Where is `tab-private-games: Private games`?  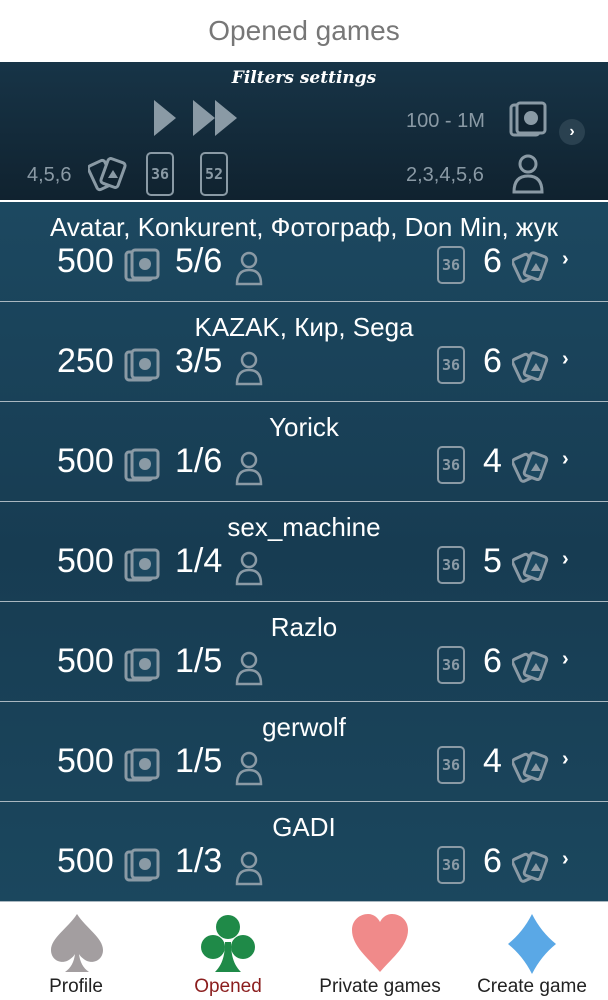 tab-private-games: Private games is located at coordinates (380, 951).